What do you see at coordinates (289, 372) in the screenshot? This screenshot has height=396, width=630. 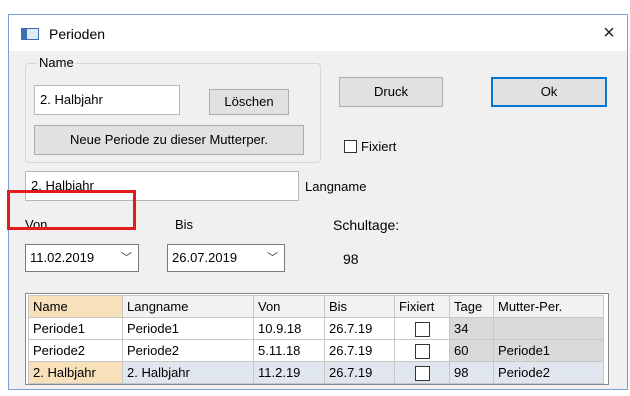 I see `cell-von: 11.2.19` at bounding box center [289, 372].